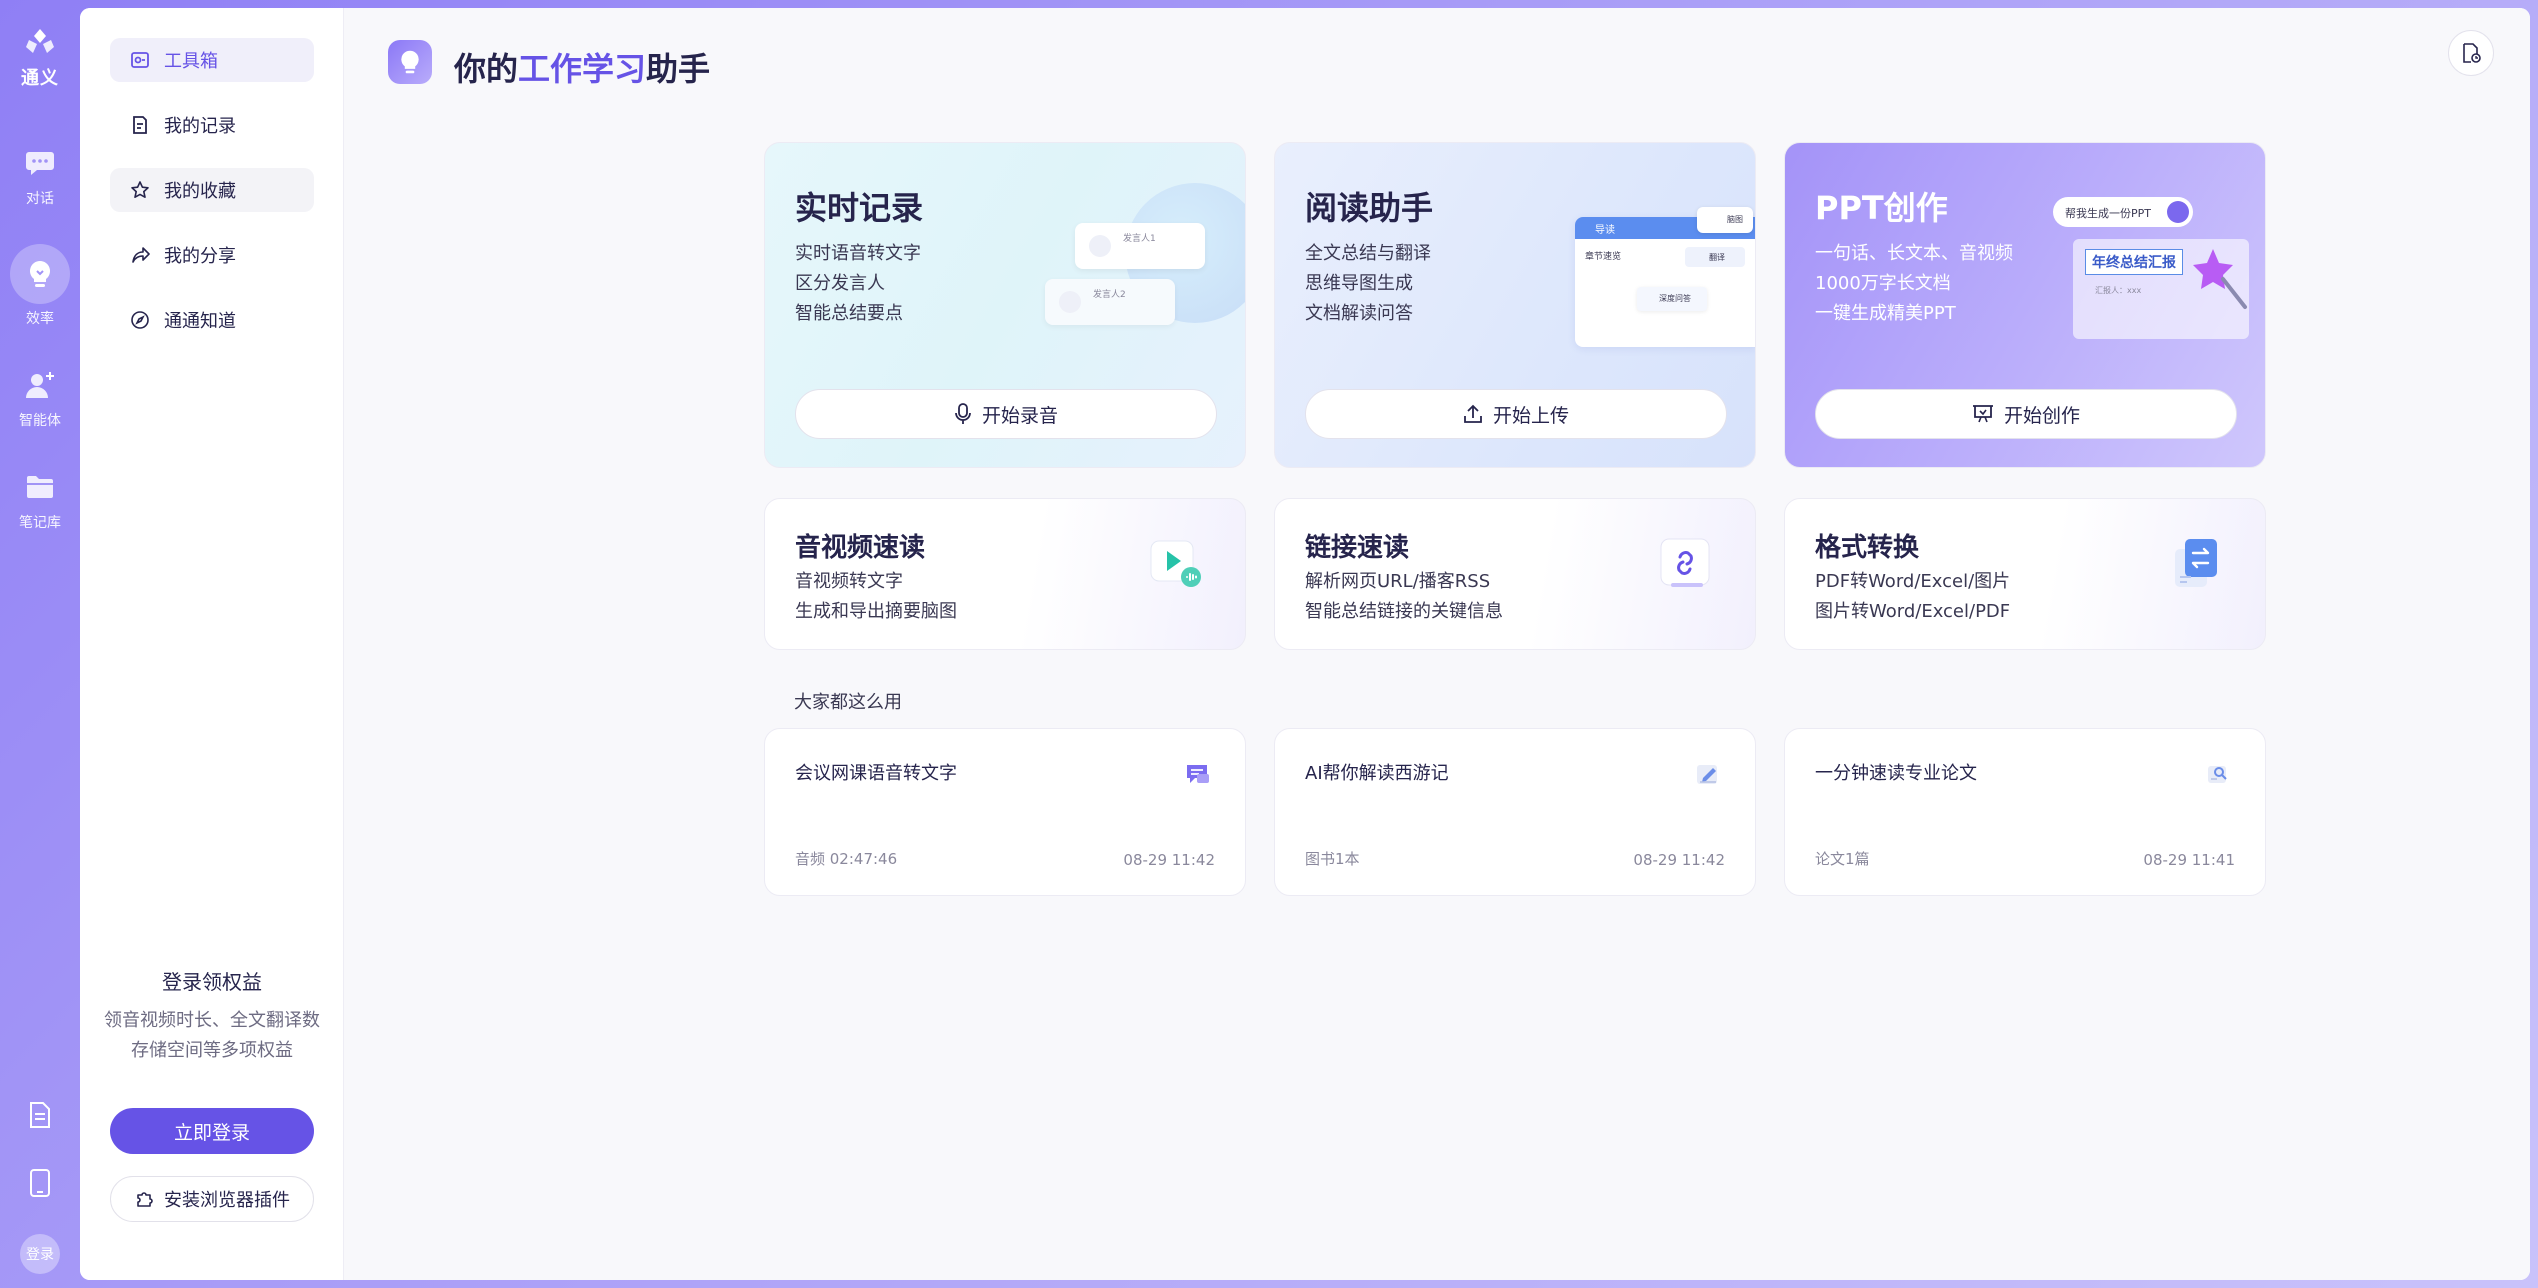 The height and width of the screenshot is (1288, 2538). What do you see at coordinates (678, 69) in the screenshot?
I see `title-suffix: 助手` at bounding box center [678, 69].